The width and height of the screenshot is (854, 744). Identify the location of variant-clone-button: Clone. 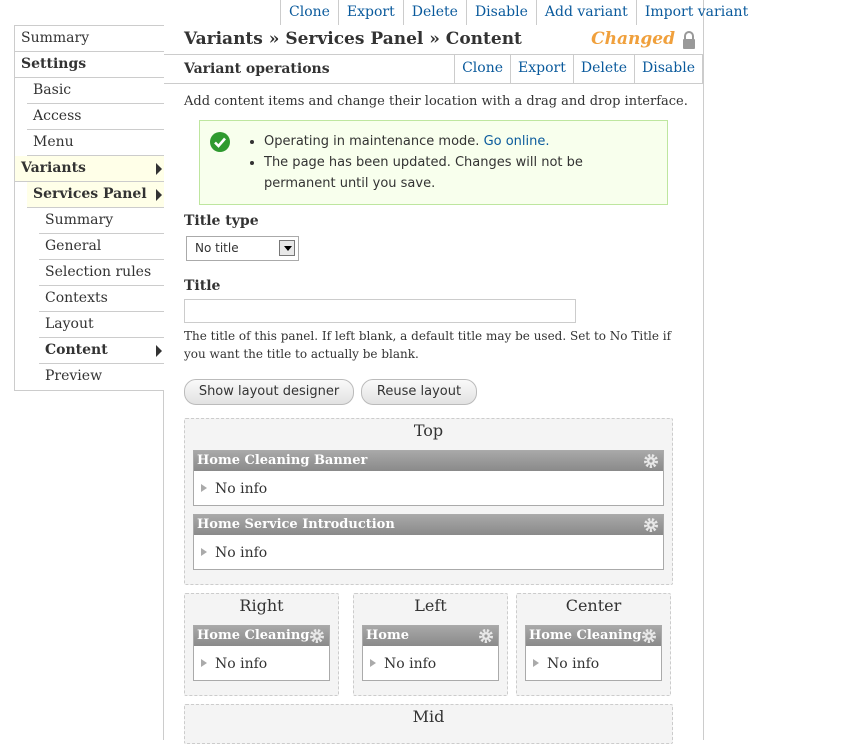
(483, 69).